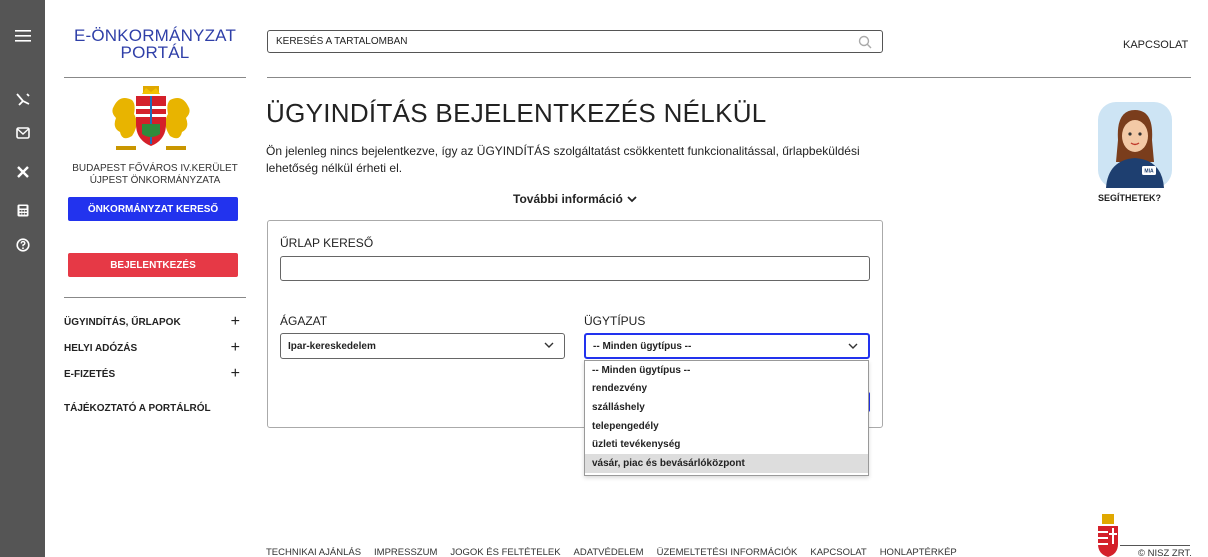 The height and width of the screenshot is (557, 1208). I want to click on nav-item-label: E-FIZETÉS, so click(90, 374).